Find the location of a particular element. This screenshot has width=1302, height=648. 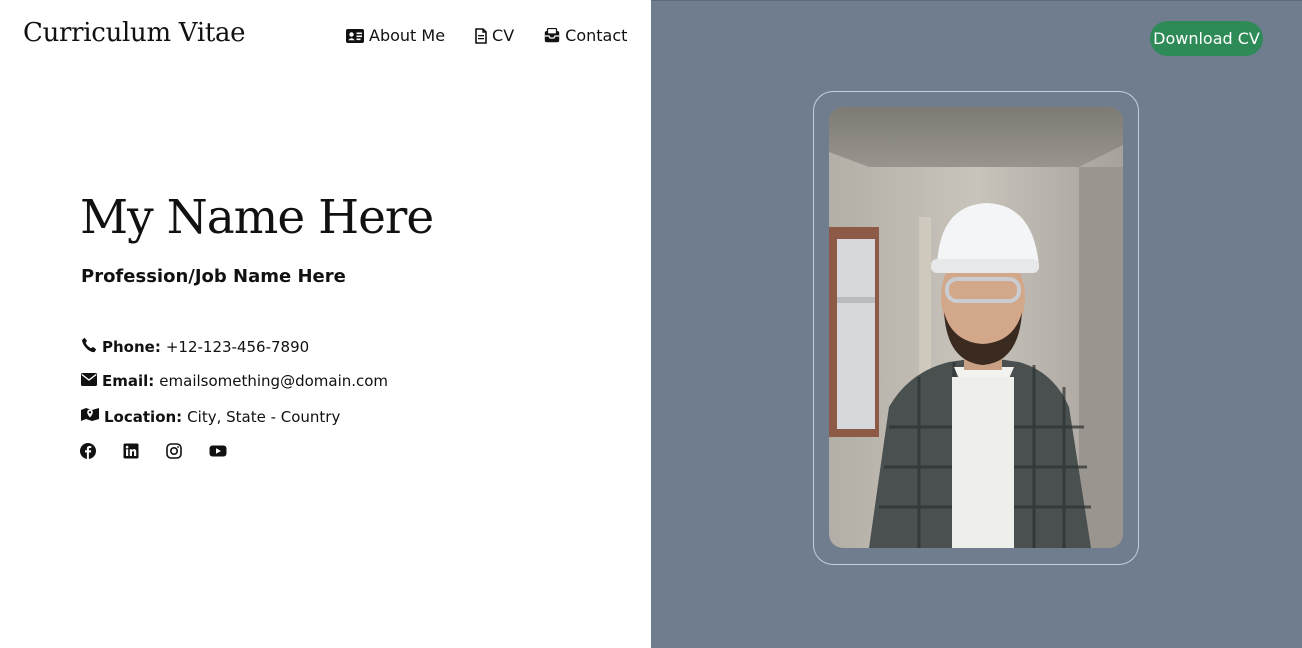

linkedin-icon is located at coordinates (131, 451).